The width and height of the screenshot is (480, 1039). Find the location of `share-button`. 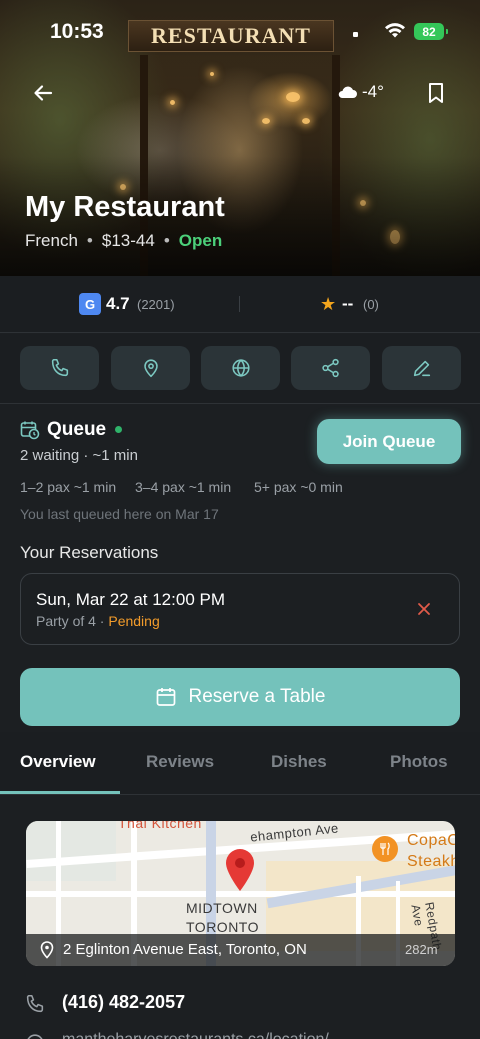

share-button is located at coordinates (330, 368).